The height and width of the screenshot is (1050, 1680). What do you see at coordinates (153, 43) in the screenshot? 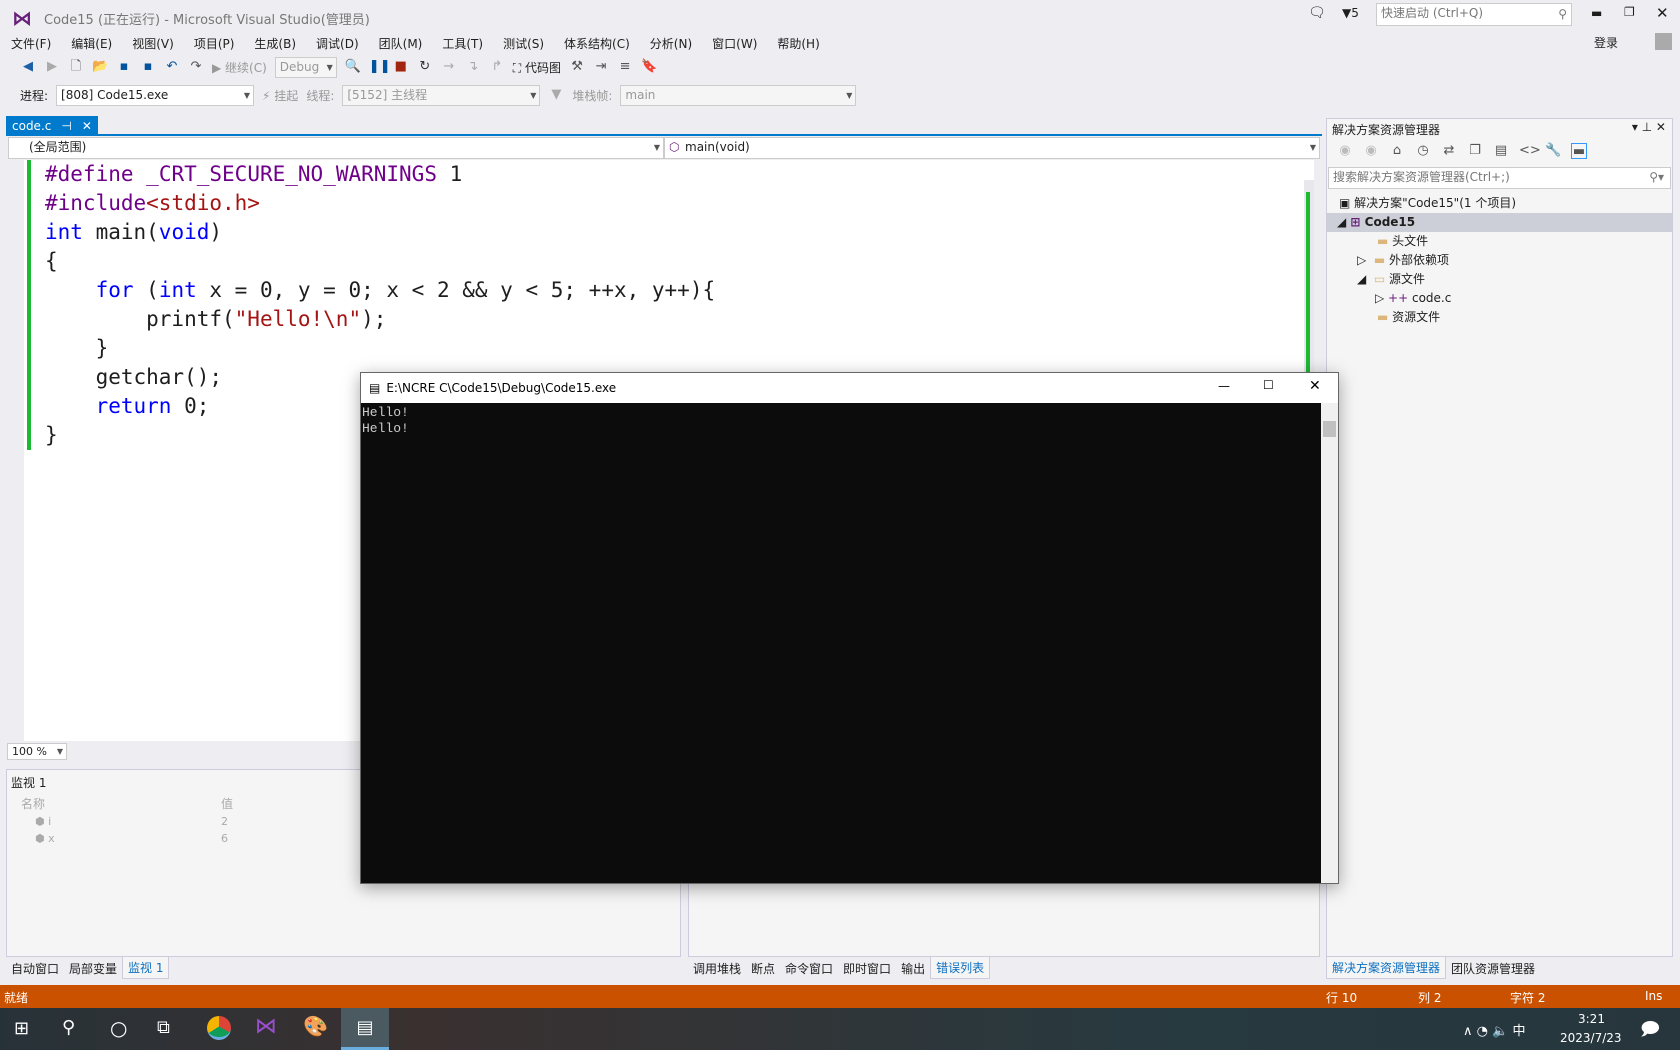
I see `menu-view: 视图(V)` at bounding box center [153, 43].